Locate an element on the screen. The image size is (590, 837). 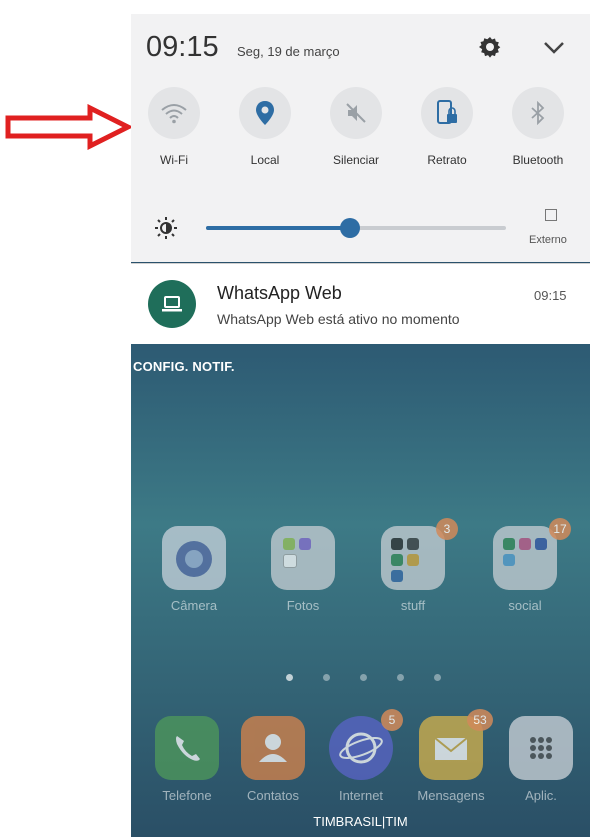
laptop-icon is located at coordinates (172, 304).